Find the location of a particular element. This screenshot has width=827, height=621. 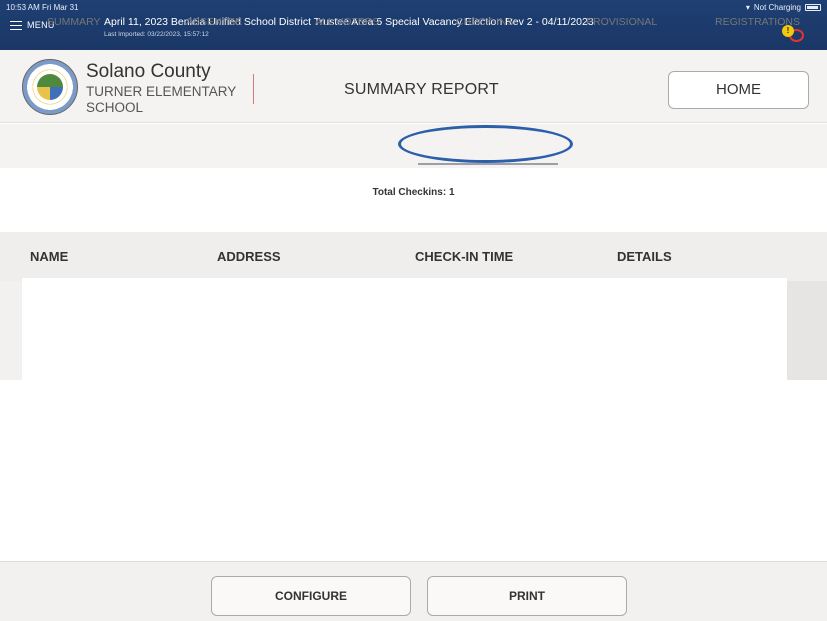

battery-status-text: Not Charging is located at coordinates (777, 7).